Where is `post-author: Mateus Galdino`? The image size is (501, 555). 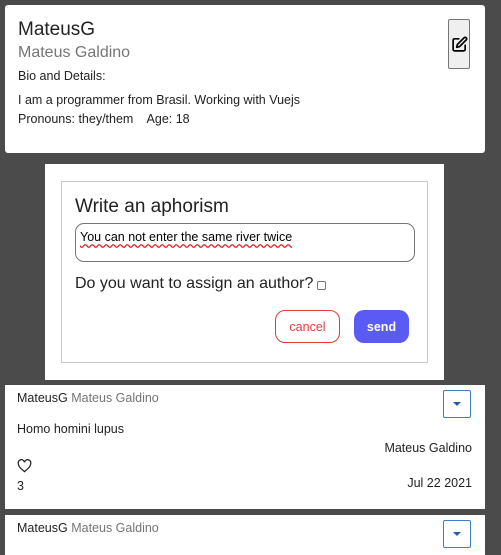
post-author: Mateus Galdino is located at coordinates (428, 448).